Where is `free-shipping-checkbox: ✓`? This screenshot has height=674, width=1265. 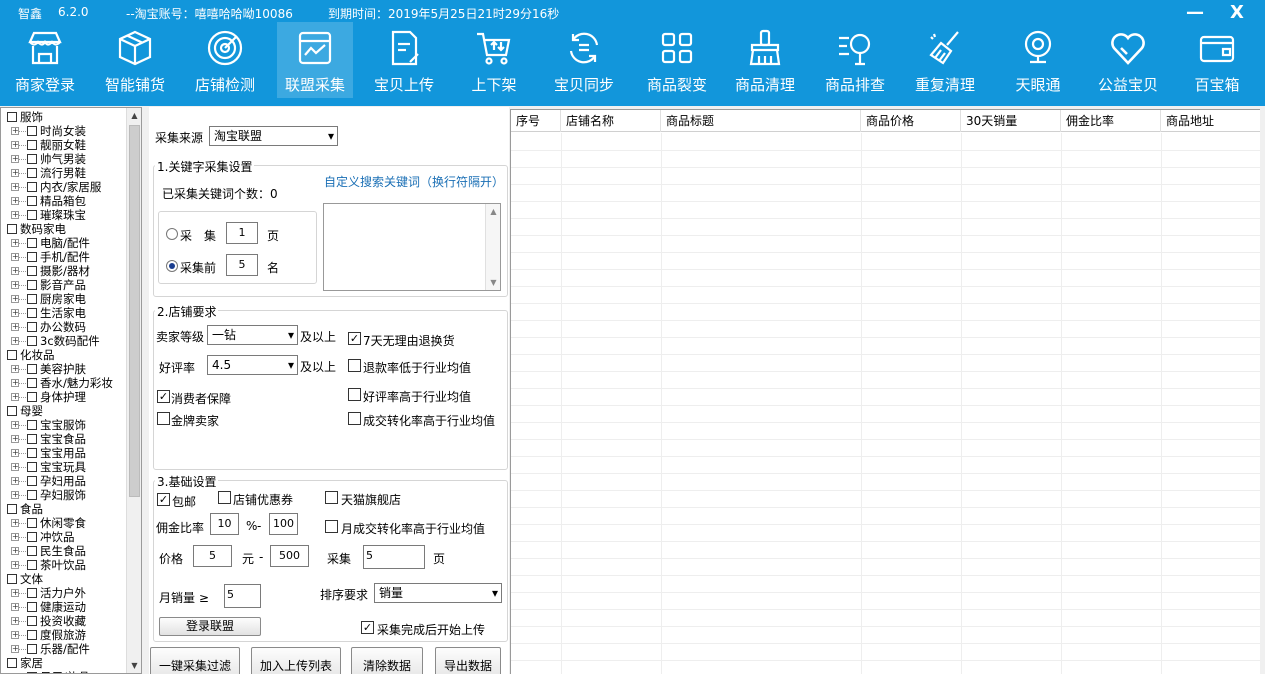
free-shipping-checkbox: ✓ is located at coordinates (163, 499).